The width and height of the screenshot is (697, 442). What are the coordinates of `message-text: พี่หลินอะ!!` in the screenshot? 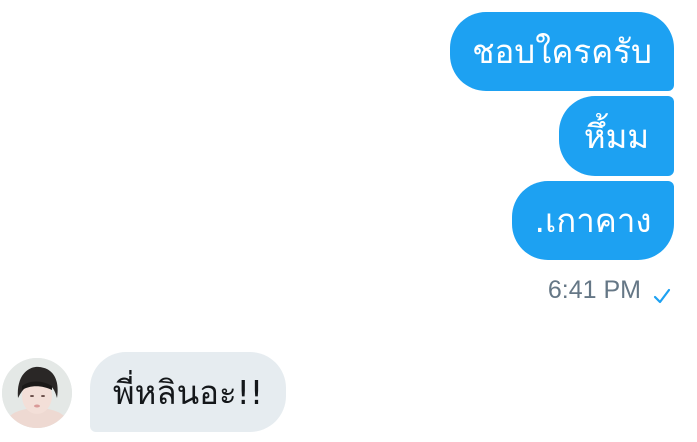 It's located at (188, 392).